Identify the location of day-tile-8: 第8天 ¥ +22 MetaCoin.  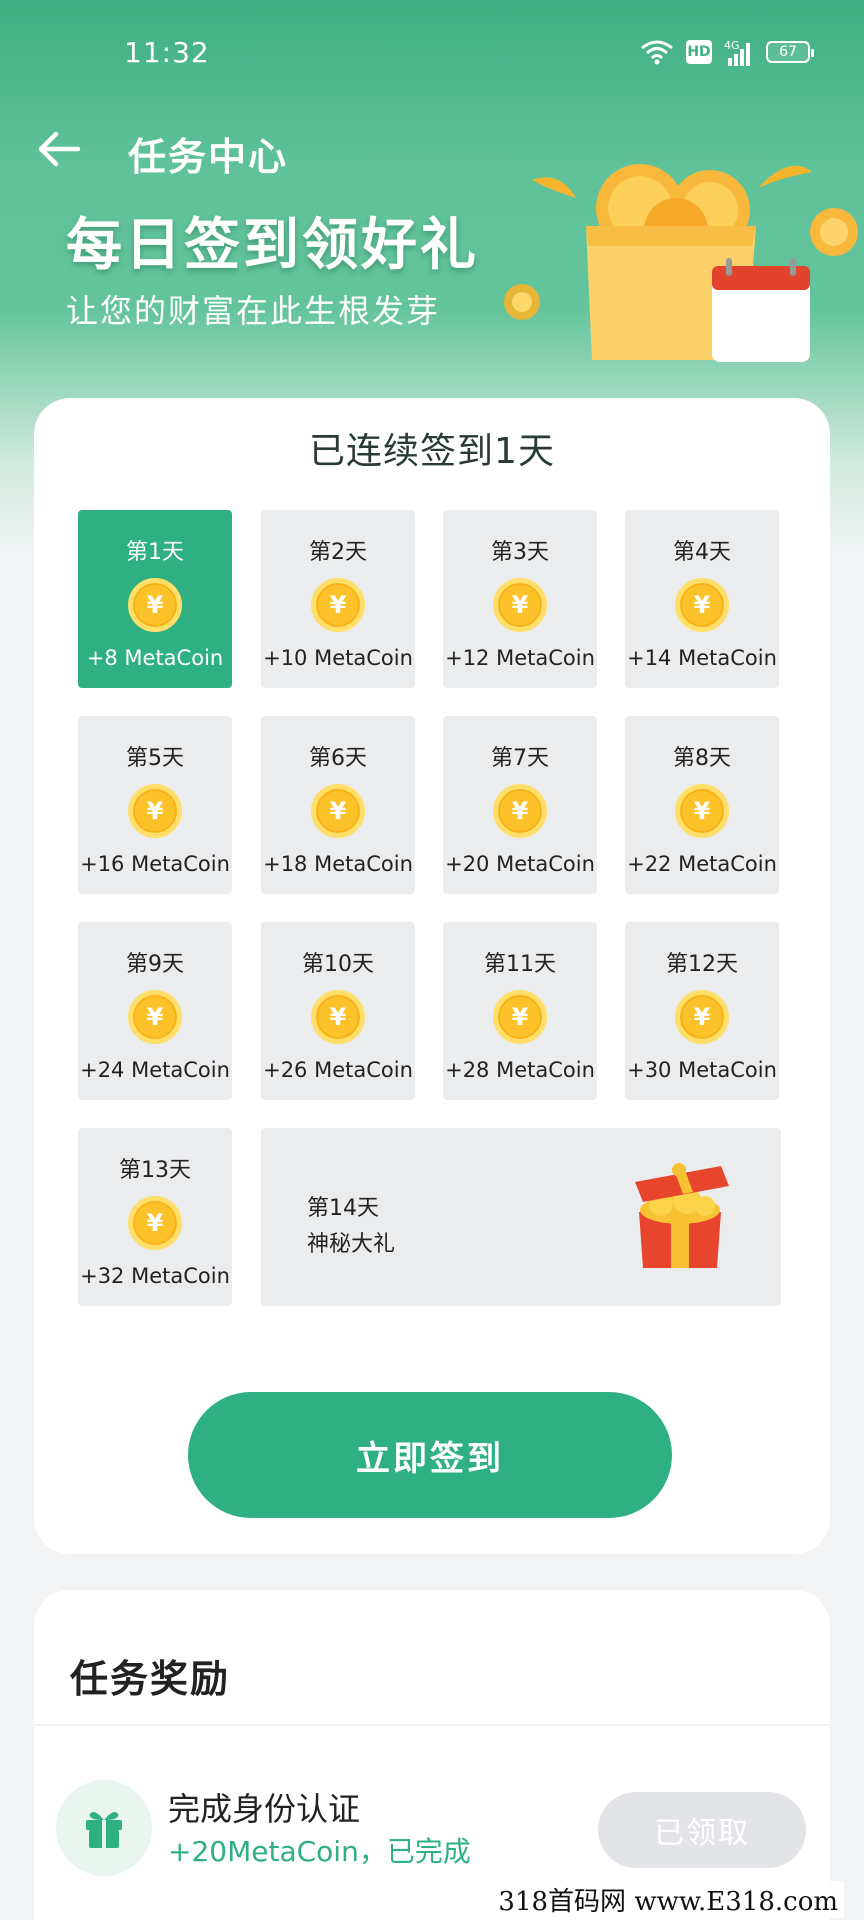
(702, 805).